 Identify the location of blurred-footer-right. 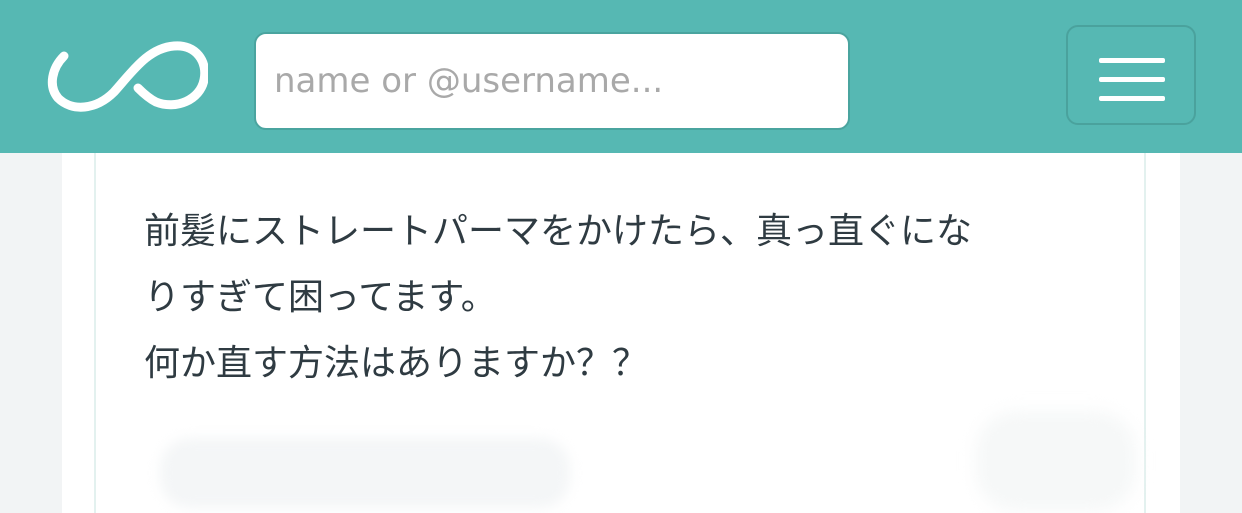
(1056, 461).